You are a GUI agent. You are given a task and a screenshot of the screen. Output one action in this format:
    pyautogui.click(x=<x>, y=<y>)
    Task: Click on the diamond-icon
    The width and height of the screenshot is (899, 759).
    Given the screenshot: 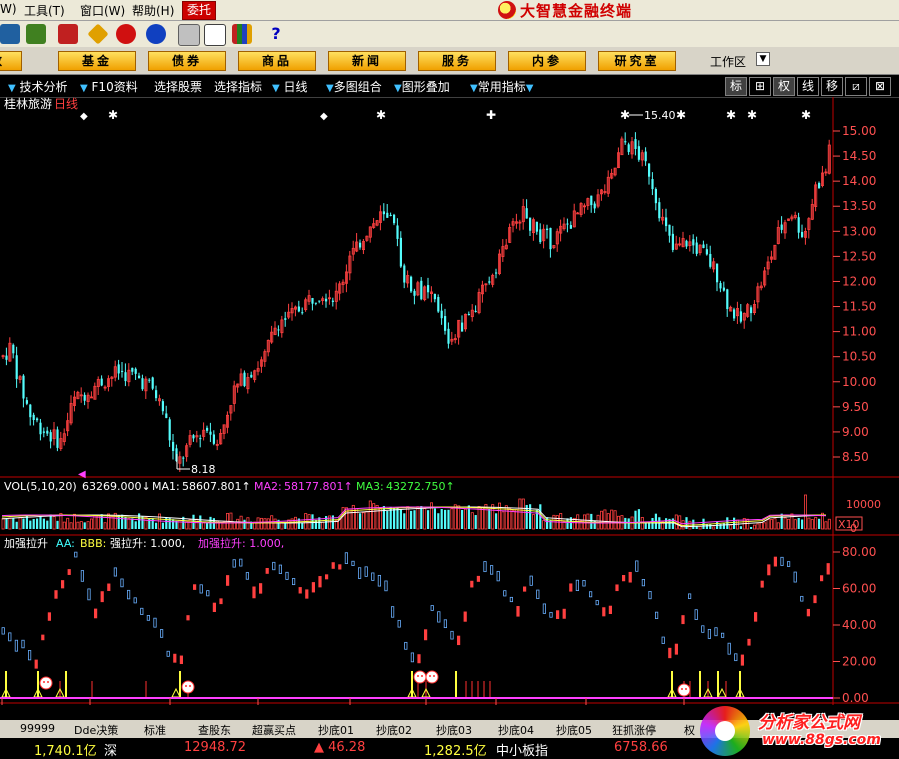 What is the action you would take?
    pyautogui.click(x=98, y=34)
    